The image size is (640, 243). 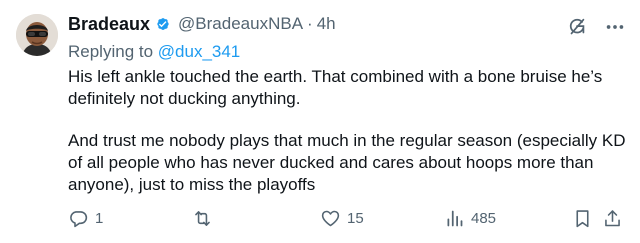 I want to click on like-icon, so click(x=330, y=218).